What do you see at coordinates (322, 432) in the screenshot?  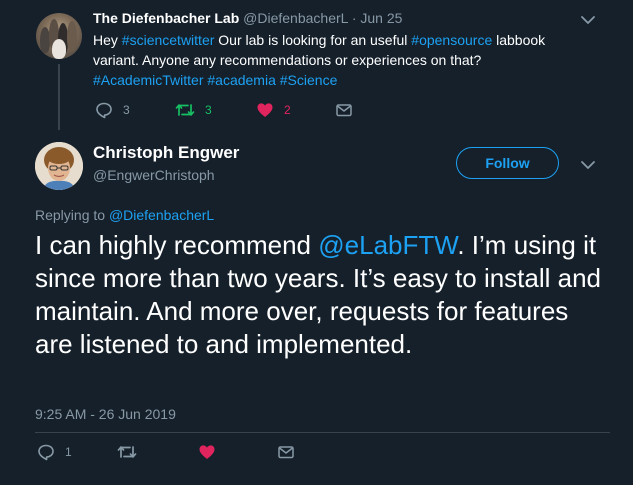 I see `divider` at bounding box center [322, 432].